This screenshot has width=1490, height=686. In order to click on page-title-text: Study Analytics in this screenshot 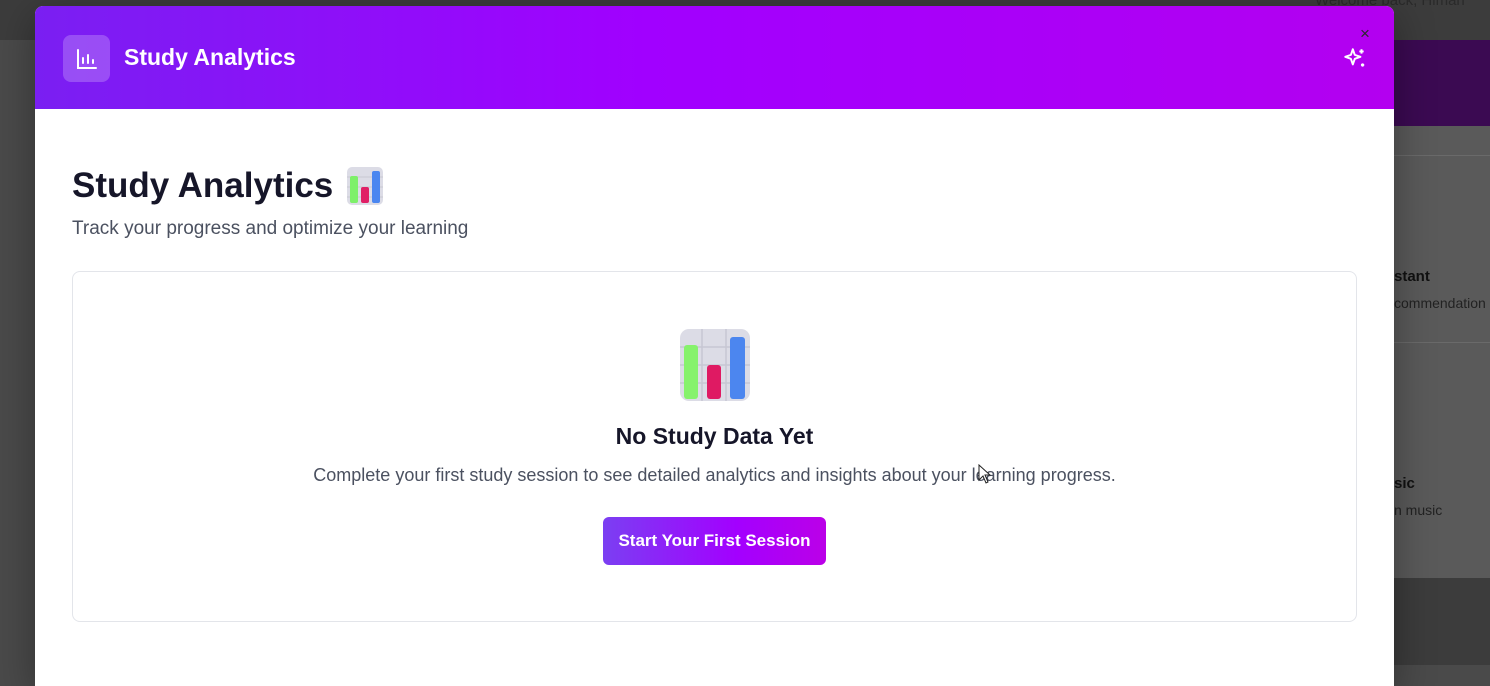, I will do `click(203, 185)`.